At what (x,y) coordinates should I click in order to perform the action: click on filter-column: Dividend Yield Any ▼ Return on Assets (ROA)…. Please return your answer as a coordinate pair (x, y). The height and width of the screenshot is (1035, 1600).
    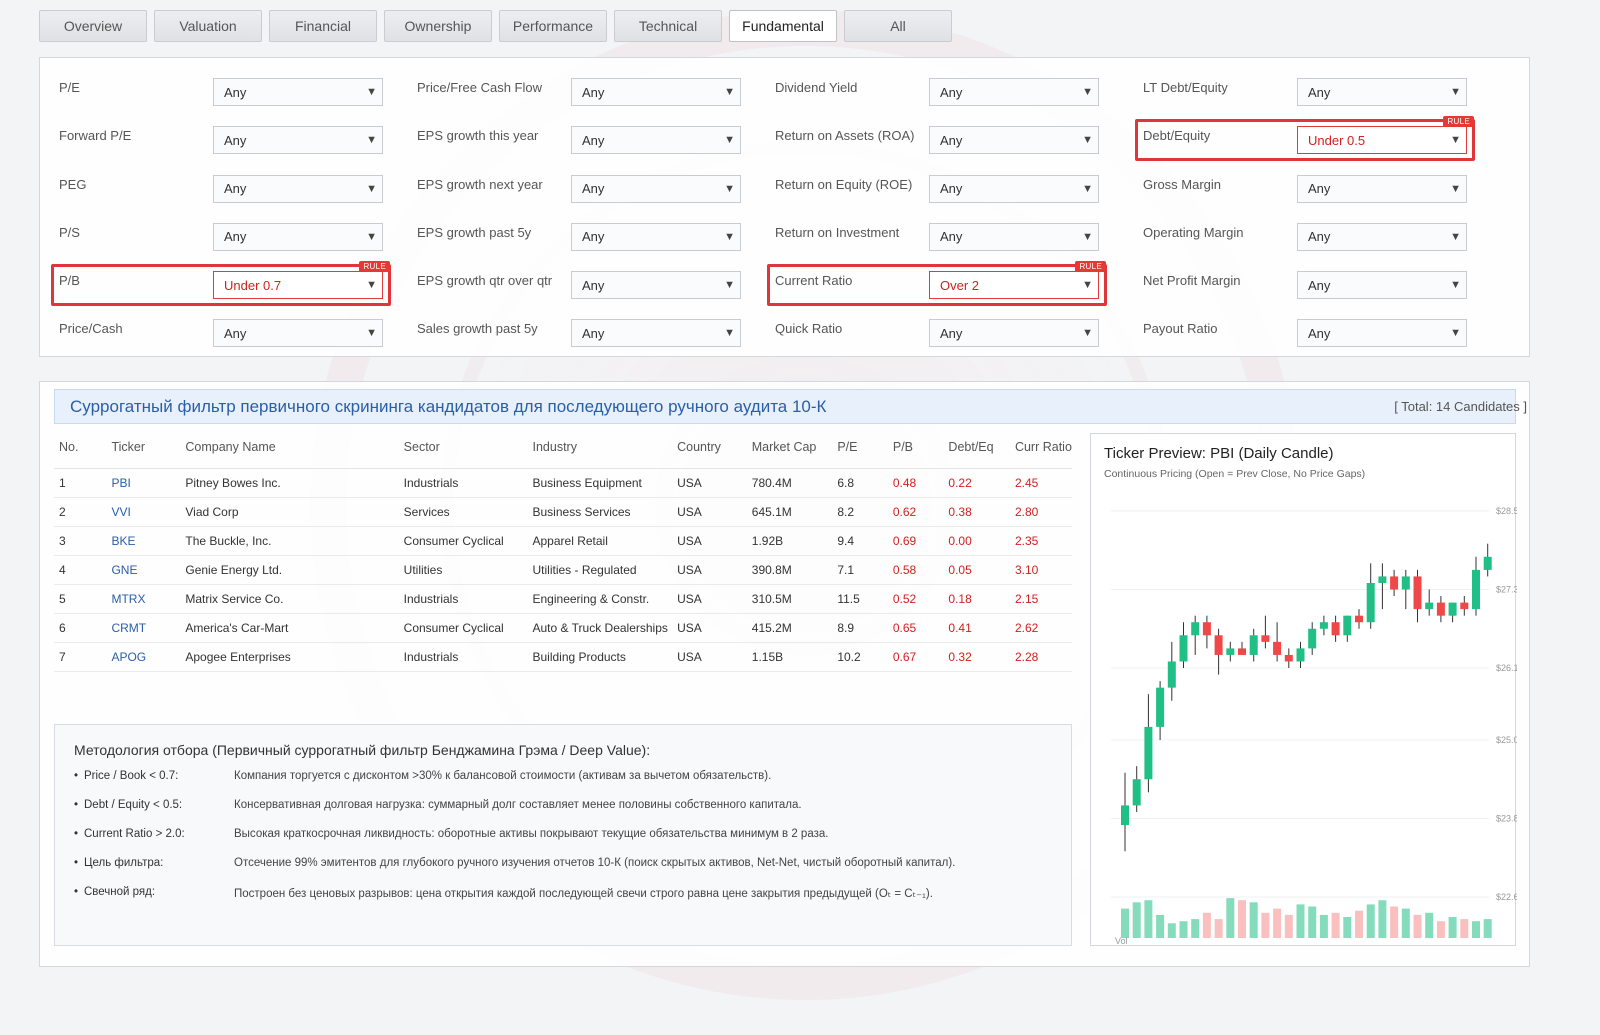
    Looking at the image, I should click on (935, 203).